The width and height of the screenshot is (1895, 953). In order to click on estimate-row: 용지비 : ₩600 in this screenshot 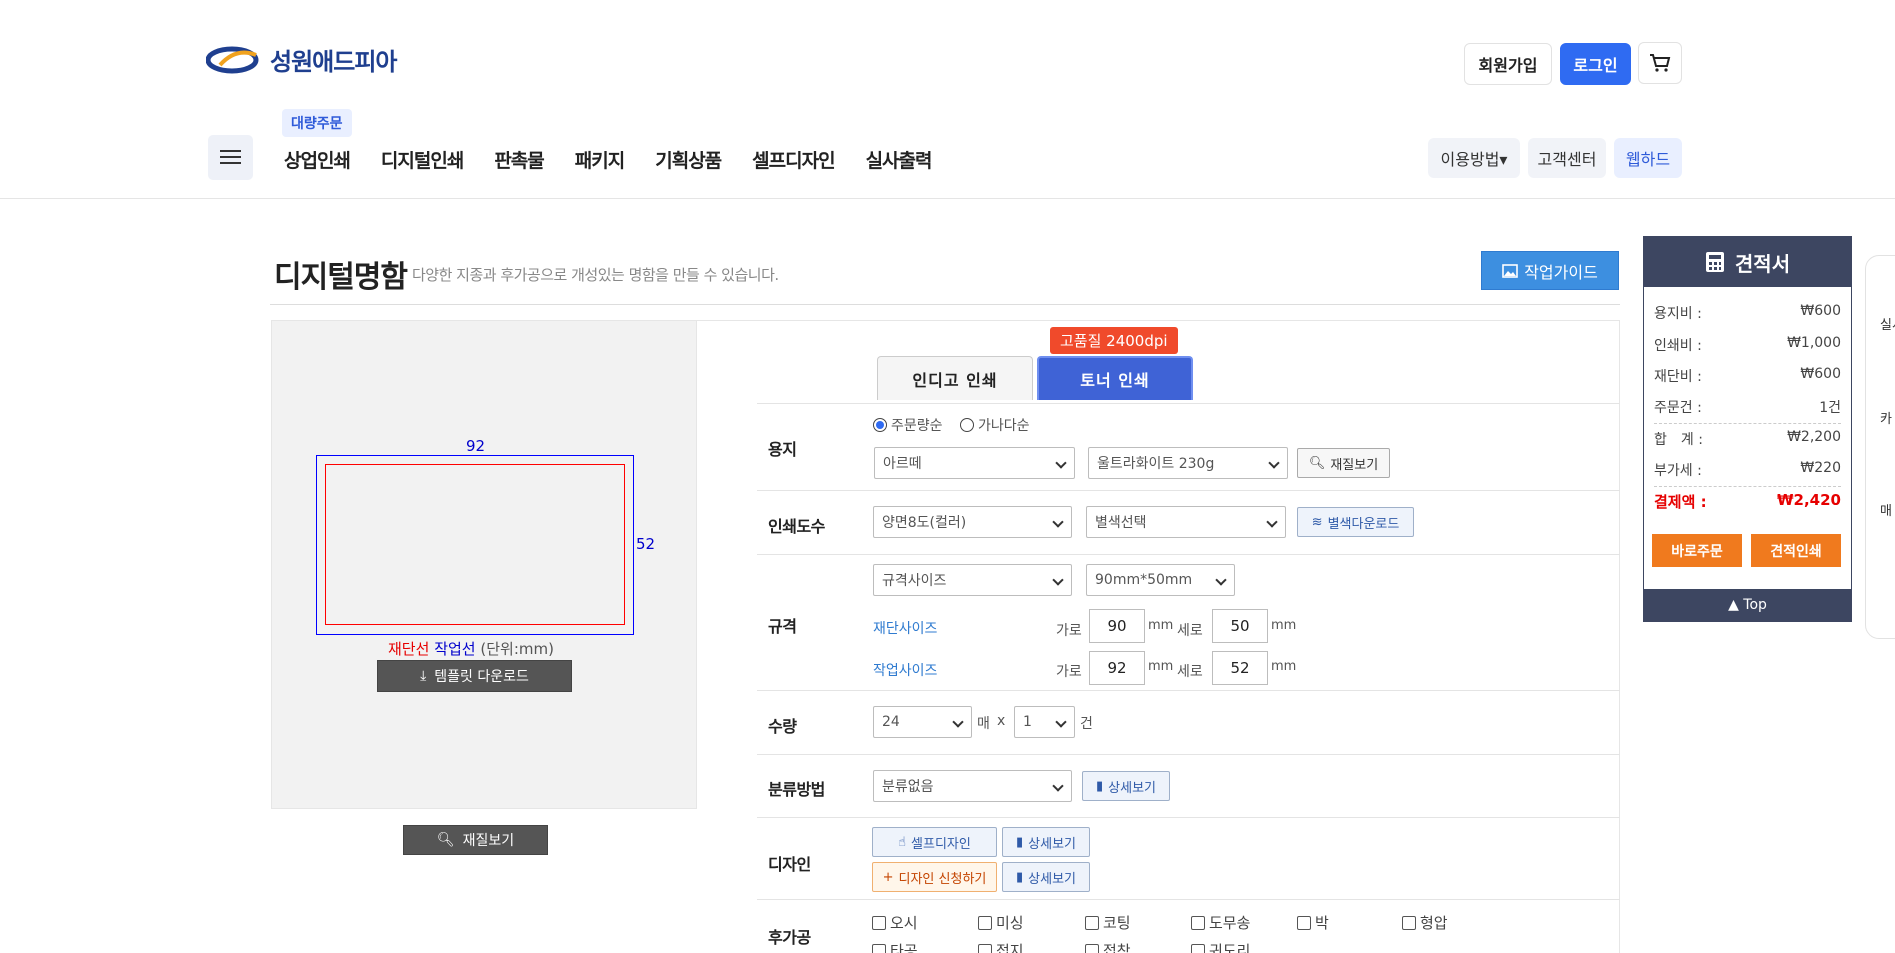, I will do `click(1747, 313)`.